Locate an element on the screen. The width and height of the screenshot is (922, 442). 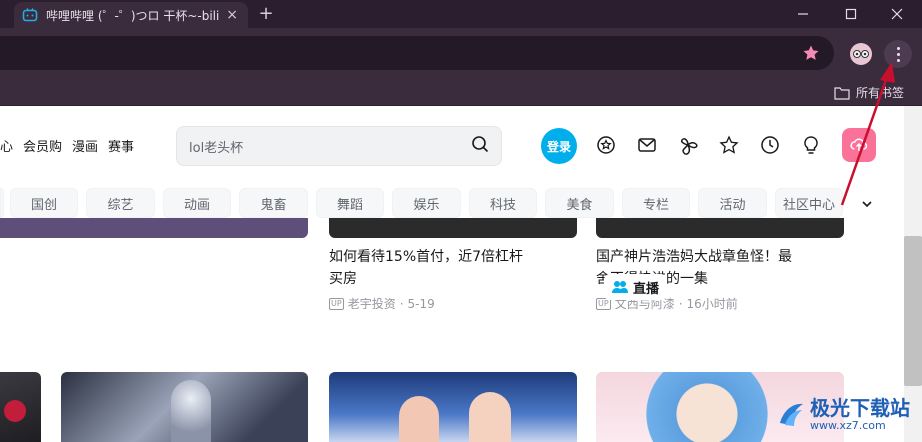
favorites-icon is located at coordinates (729, 145).